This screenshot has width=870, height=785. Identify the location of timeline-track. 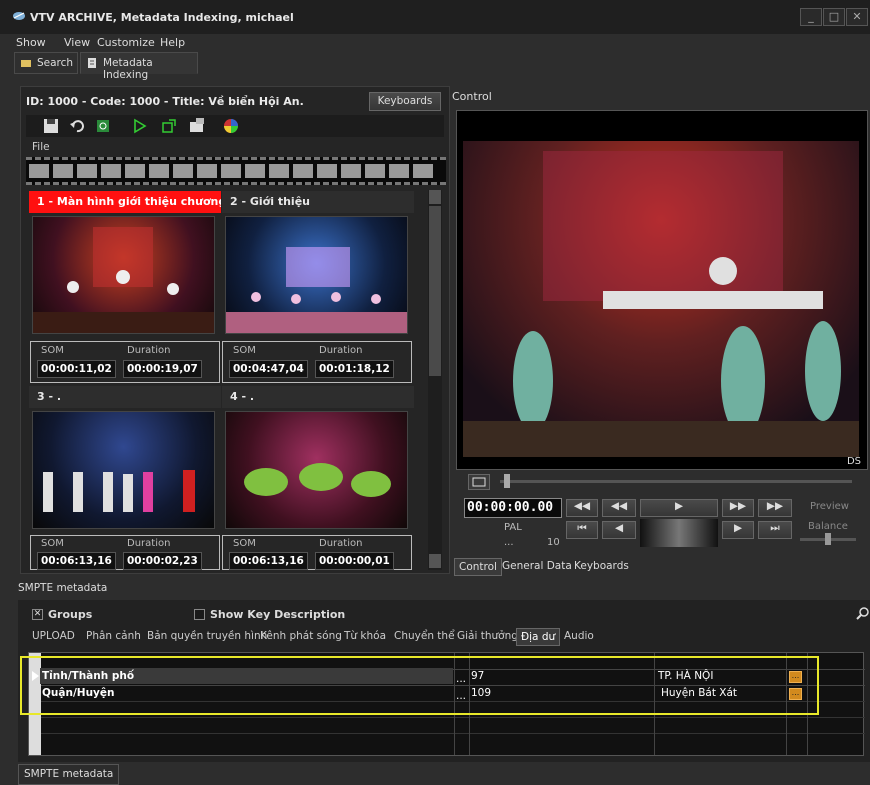
(676, 481).